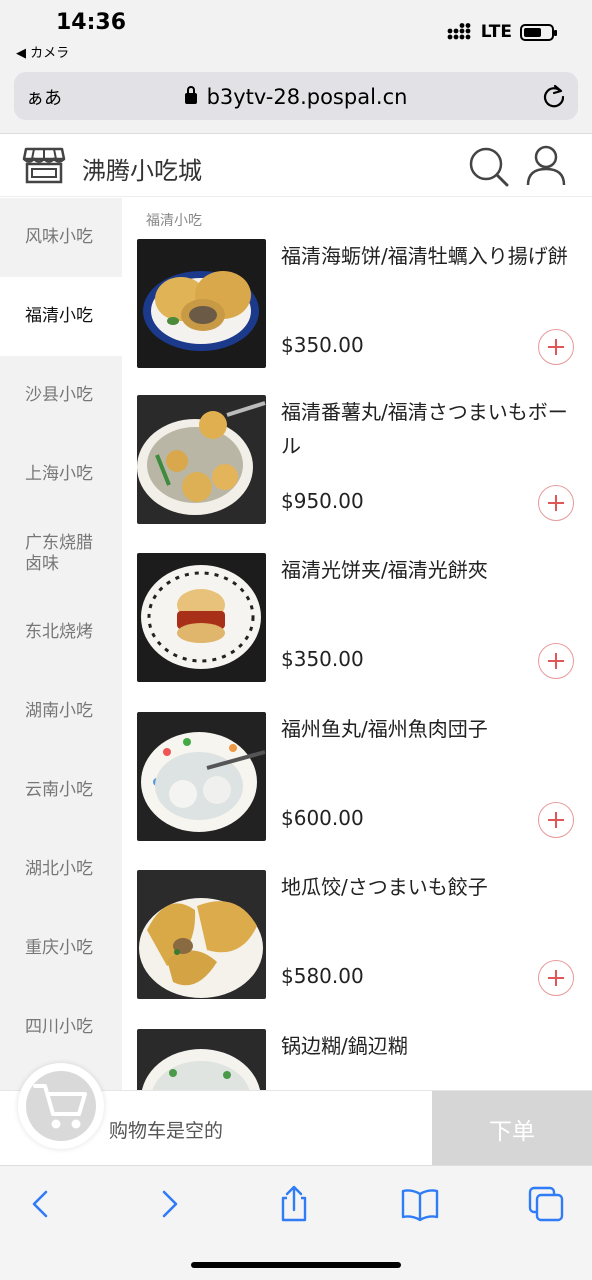 Image resolution: width=592 pixels, height=1280 pixels. I want to click on address-bar: ぁあ b3ytv-28.pospal.cn, so click(296, 96).